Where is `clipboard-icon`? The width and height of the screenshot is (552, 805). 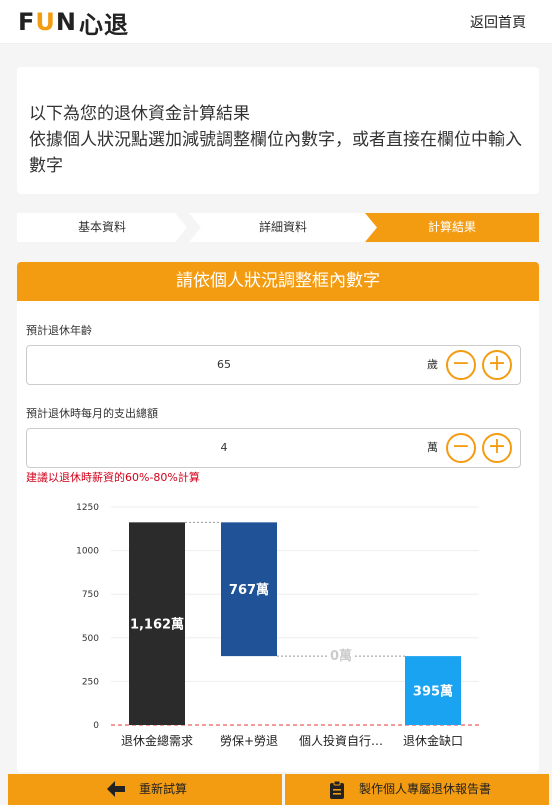
clipboard-icon is located at coordinates (337, 789).